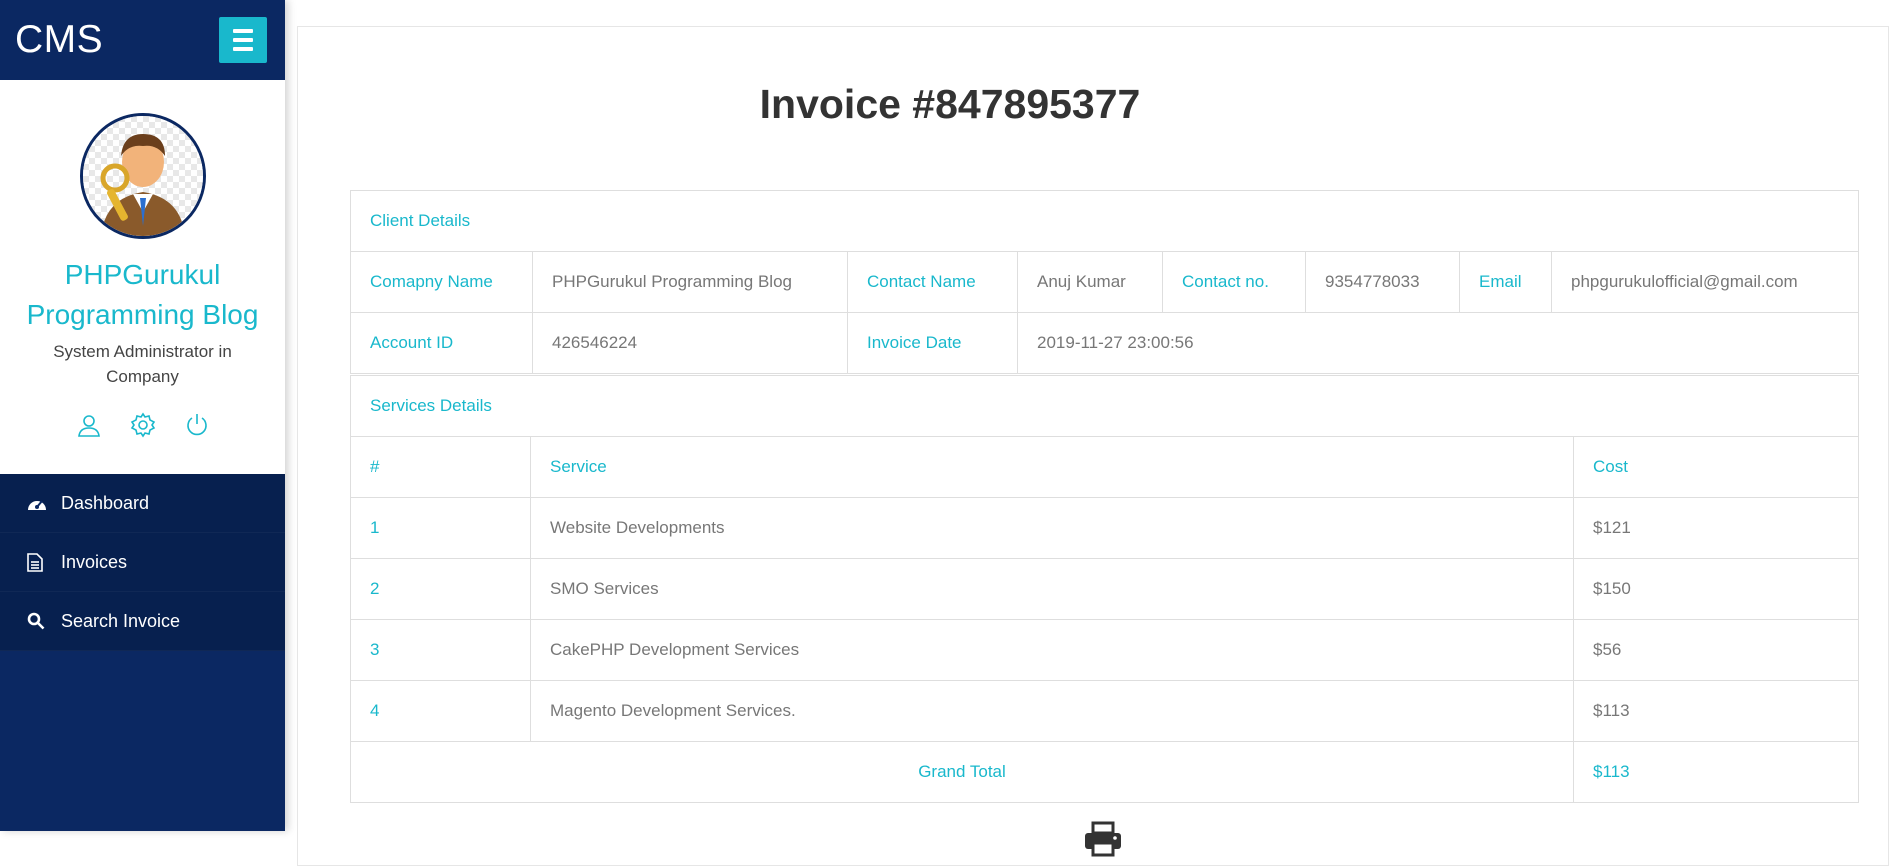 This screenshot has height=866, width=1901. Describe the element at coordinates (197, 425) in the screenshot. I see `power-icon` at that location.